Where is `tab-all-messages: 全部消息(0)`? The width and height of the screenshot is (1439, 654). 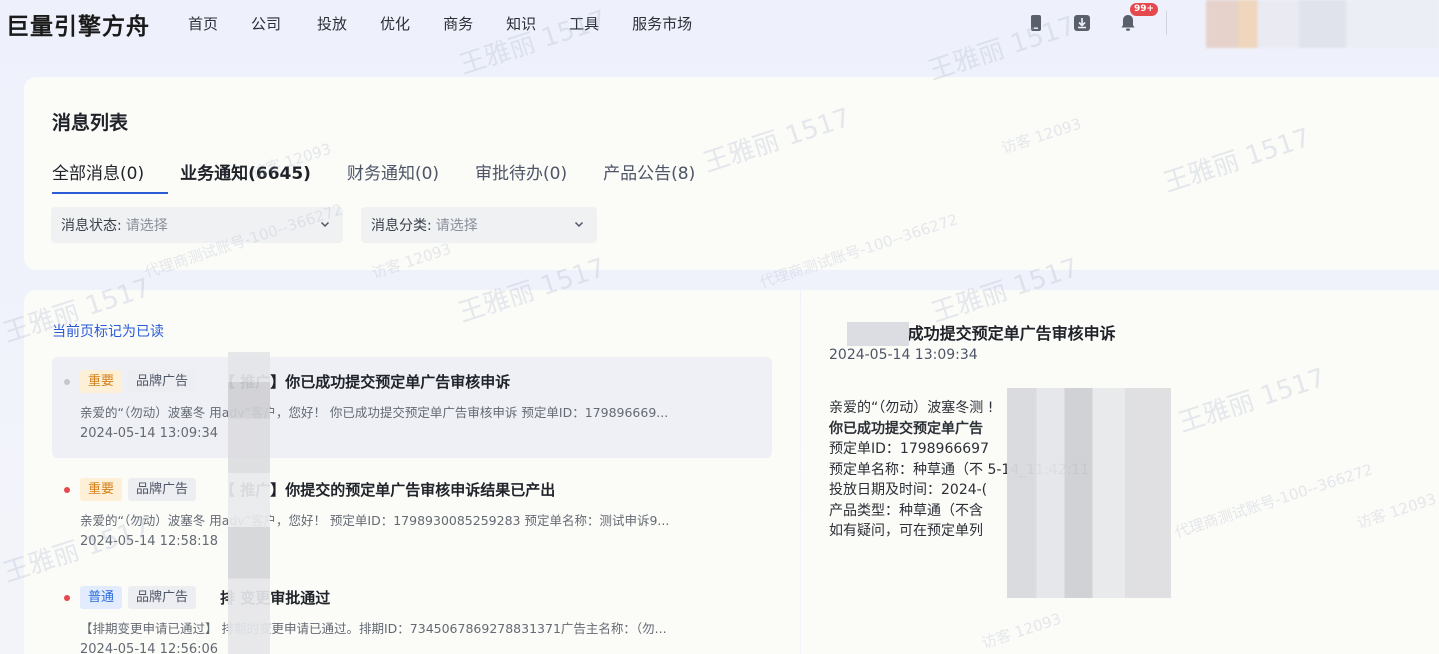
tab-all-messages: 全部消息(0) is located at coordinates (110, 176).